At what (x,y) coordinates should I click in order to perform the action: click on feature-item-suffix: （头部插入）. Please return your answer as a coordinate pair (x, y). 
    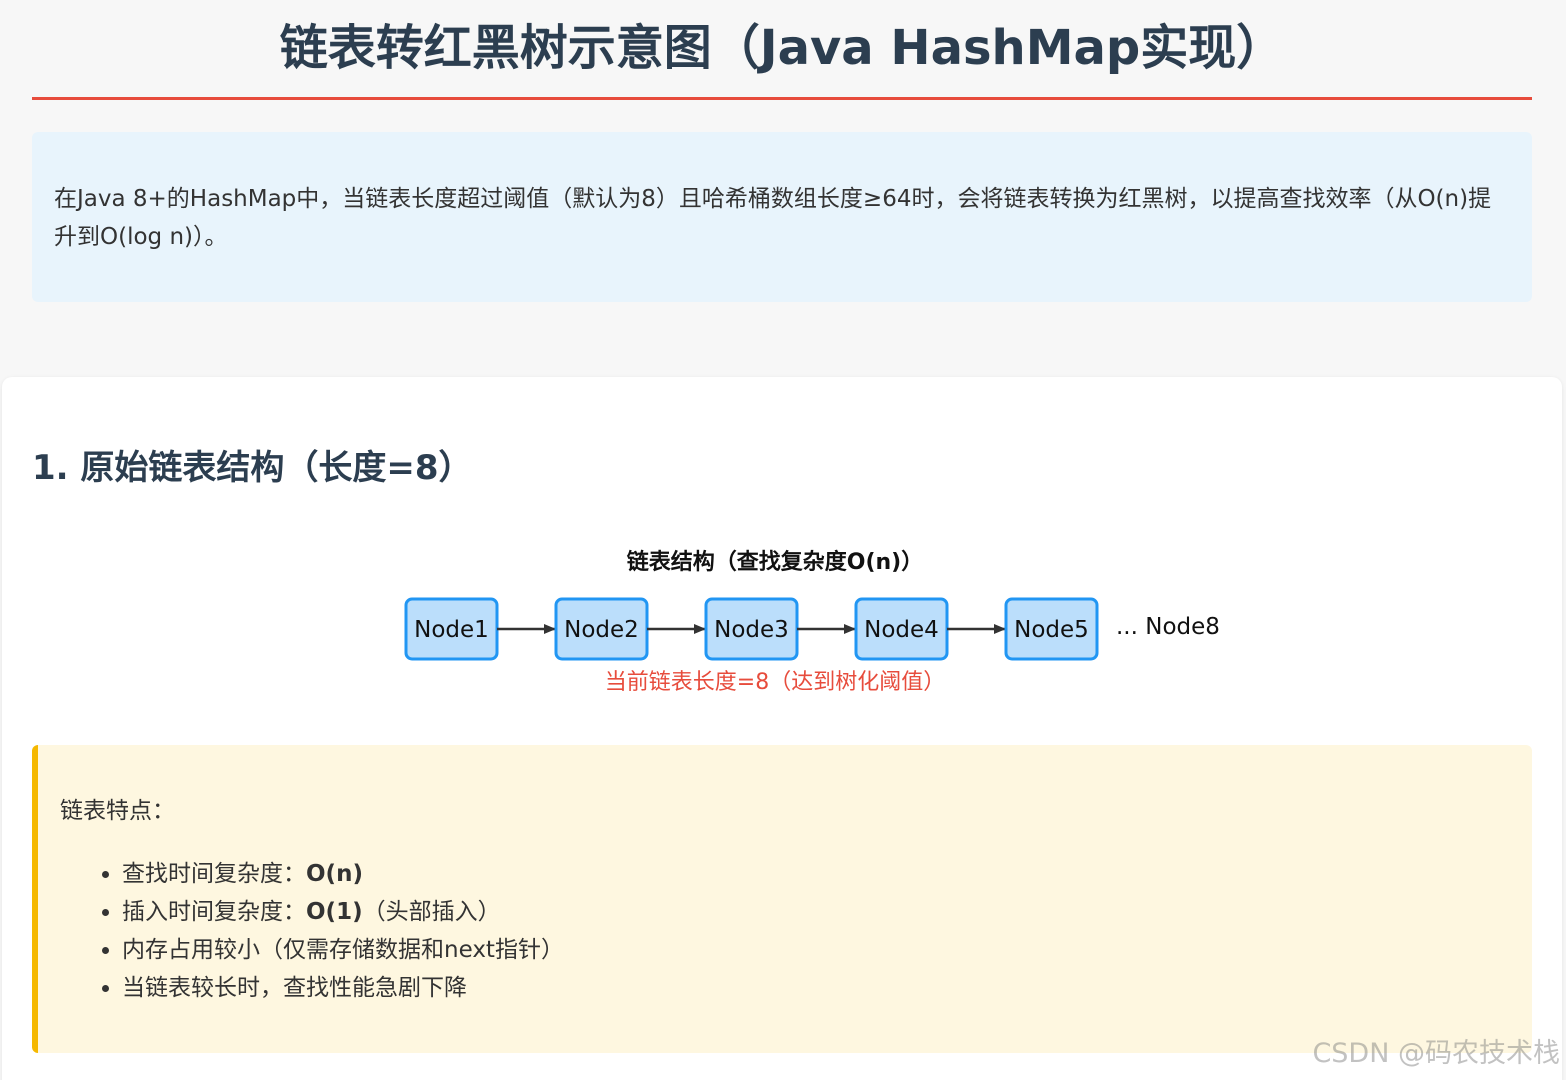
    Looking at the image, I should click on (431, 912).